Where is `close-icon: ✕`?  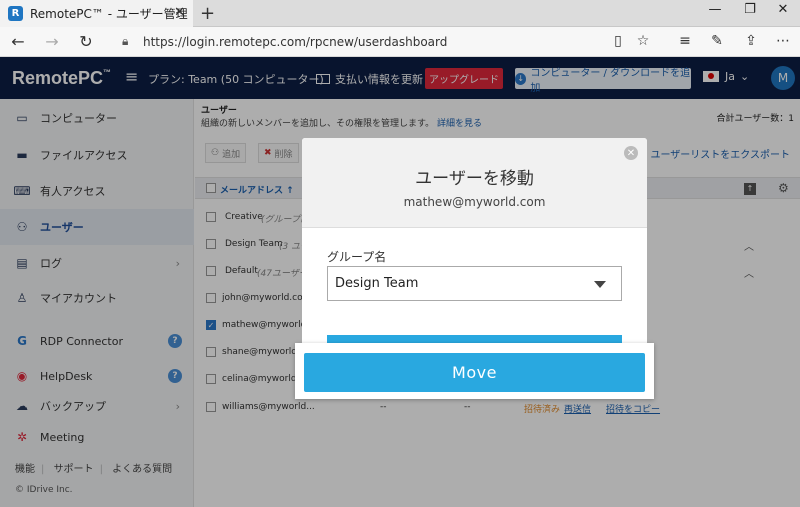
close-icon: ✕ is located at coordinates (631, 153).